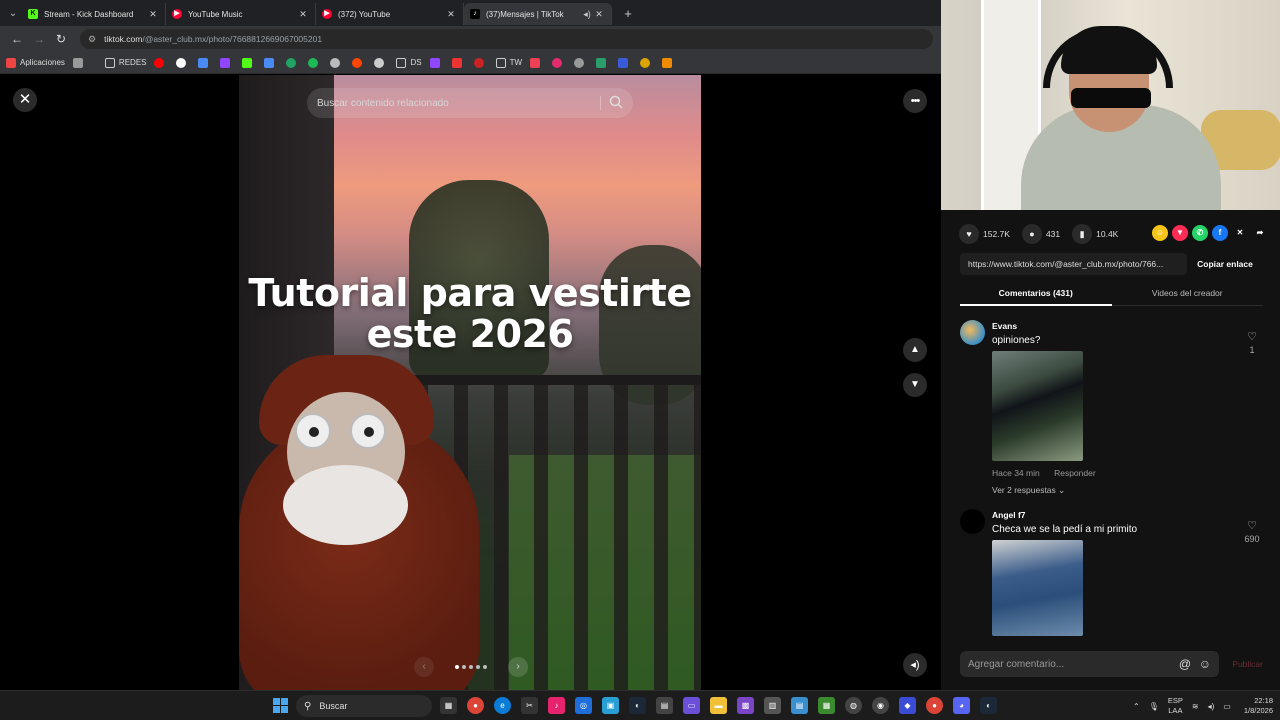 This screenshot has width=1280, height=720. What do you see at coordinates (625, 62) in the screenshot?
I see `bookmark-blue` at bounding box center [625, 62].